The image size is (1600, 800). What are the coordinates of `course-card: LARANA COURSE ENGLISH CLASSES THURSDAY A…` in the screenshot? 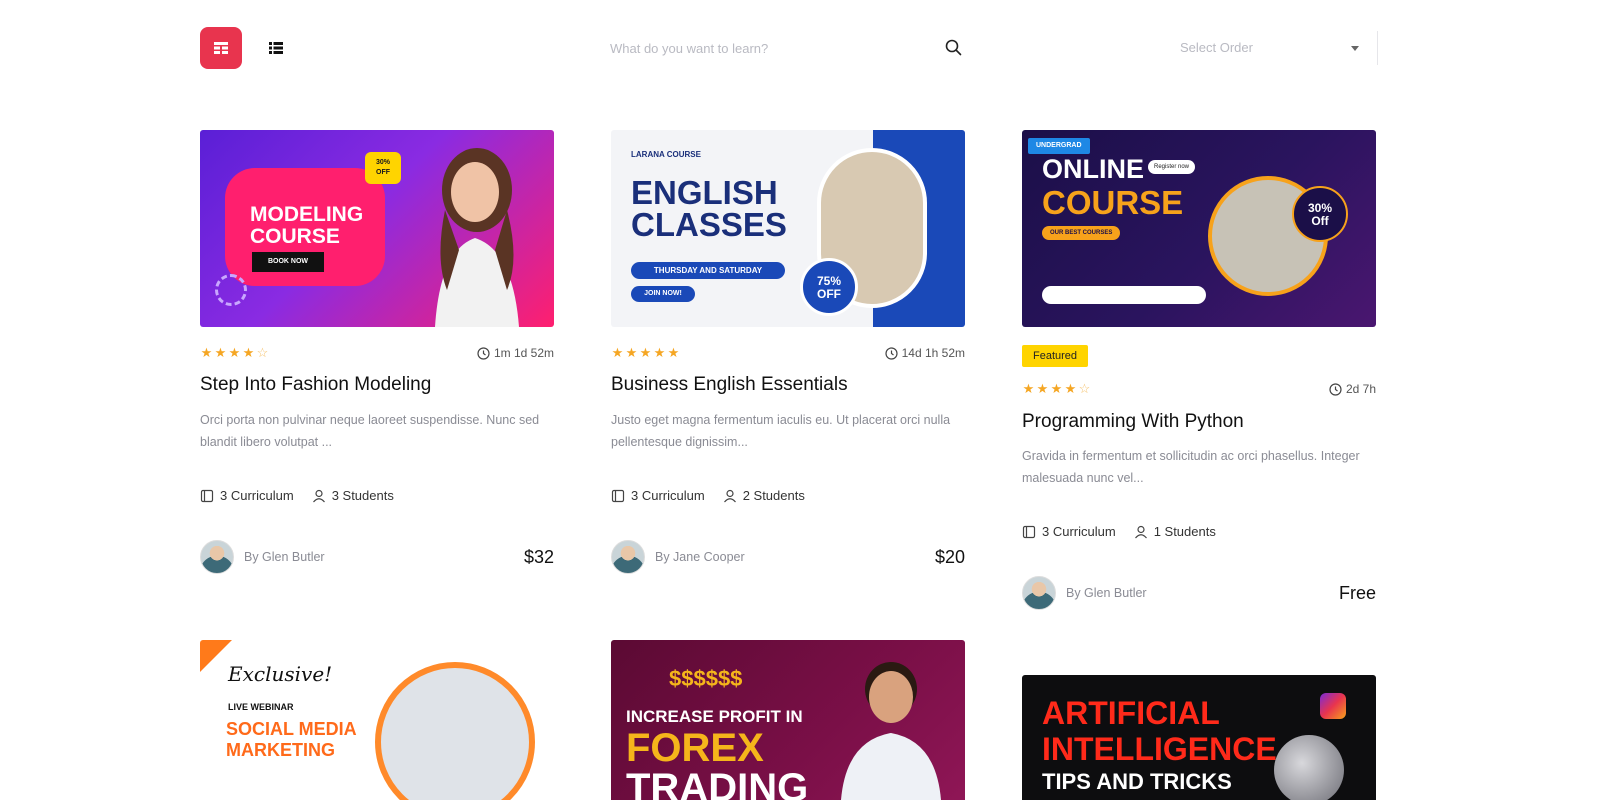 It's located at (788, 355).